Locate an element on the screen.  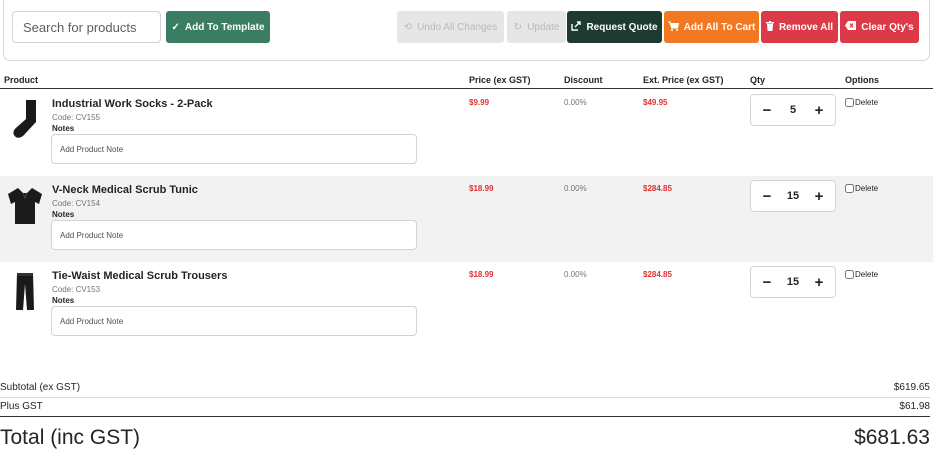
undo-all-changes-button: ⟲ Undo All Changes is located at coordinates (450, 27).